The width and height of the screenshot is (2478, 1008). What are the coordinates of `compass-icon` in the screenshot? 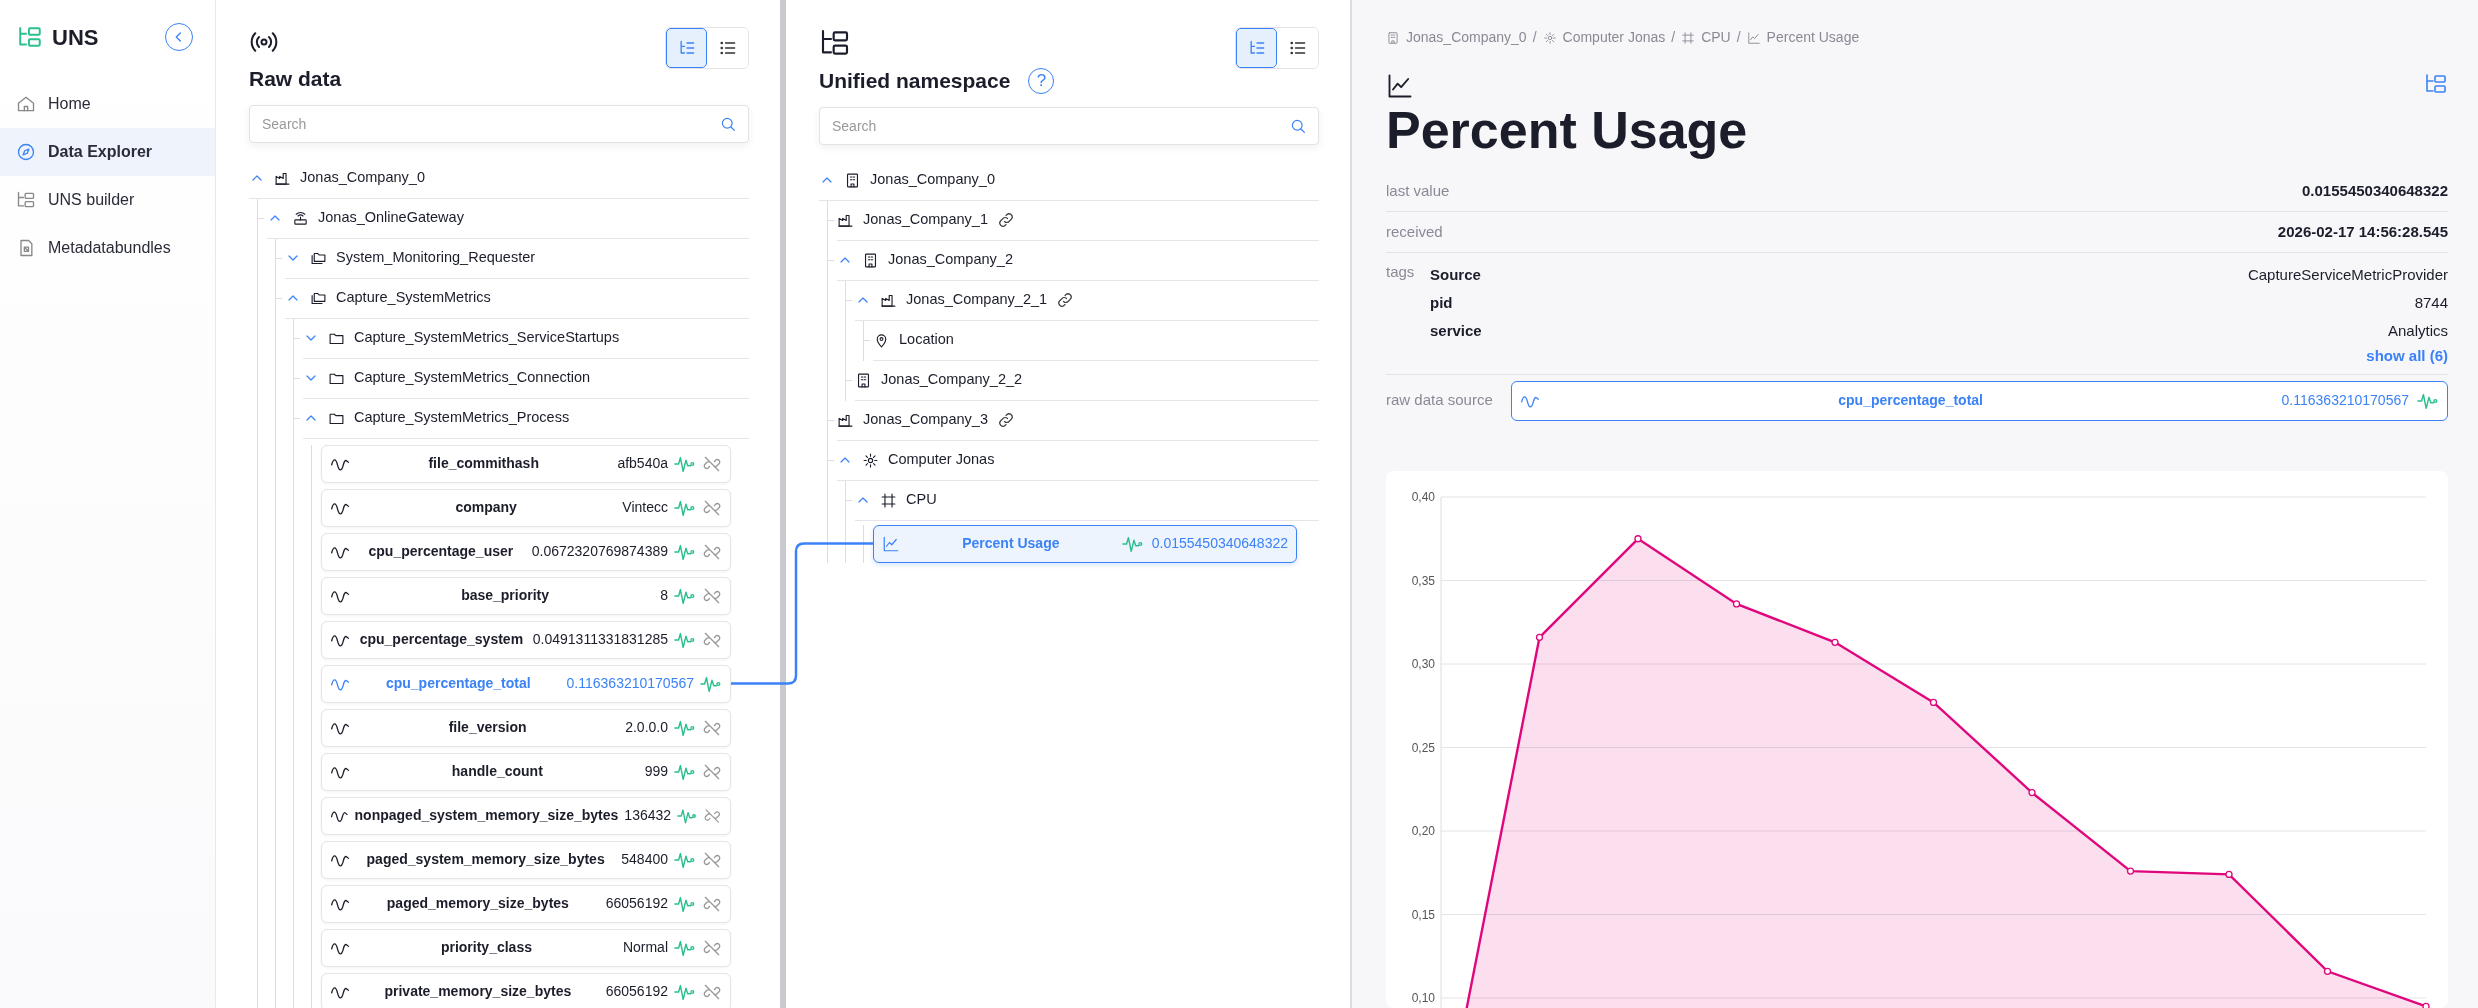 It's located at (26, 152).